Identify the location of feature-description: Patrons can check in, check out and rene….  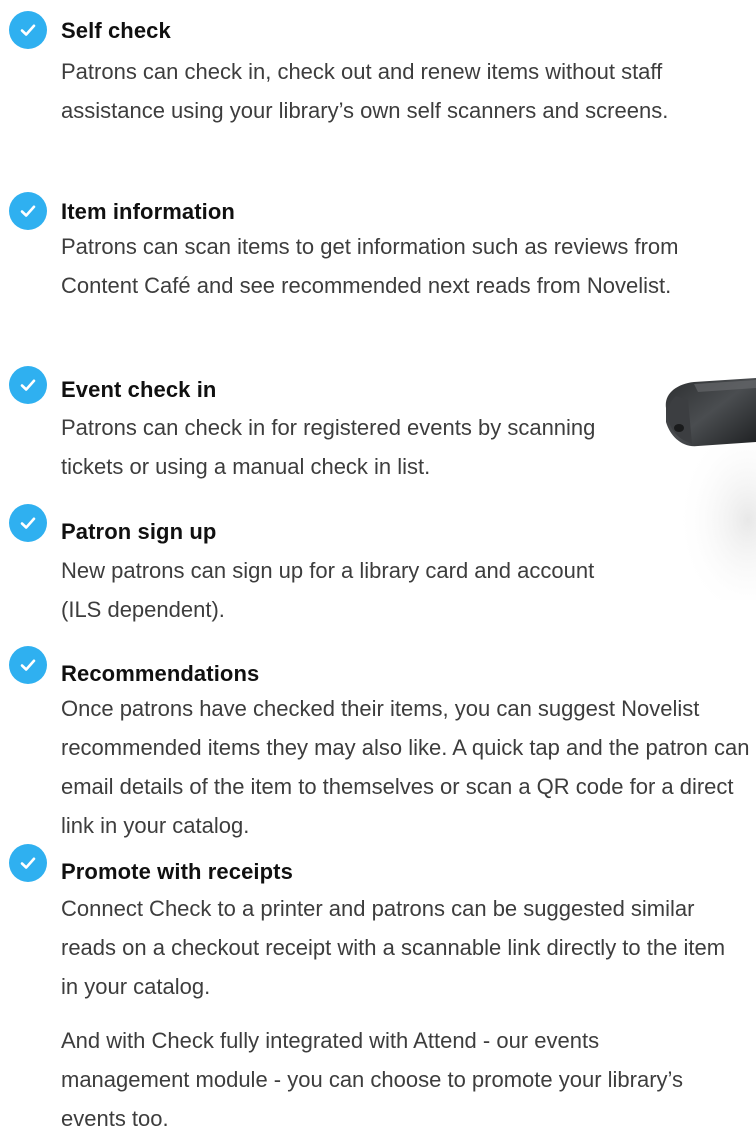
(365, 91).